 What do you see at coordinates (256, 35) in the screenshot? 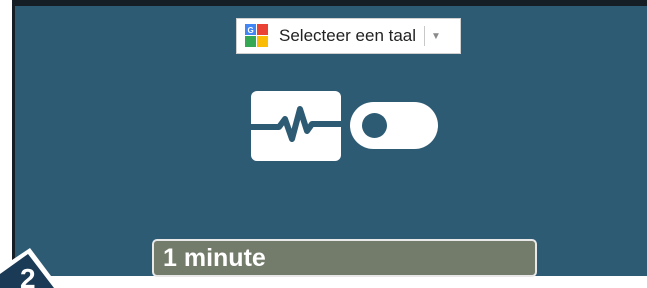
I see `google-translate-icon: G` at bounding box center [256, 35].